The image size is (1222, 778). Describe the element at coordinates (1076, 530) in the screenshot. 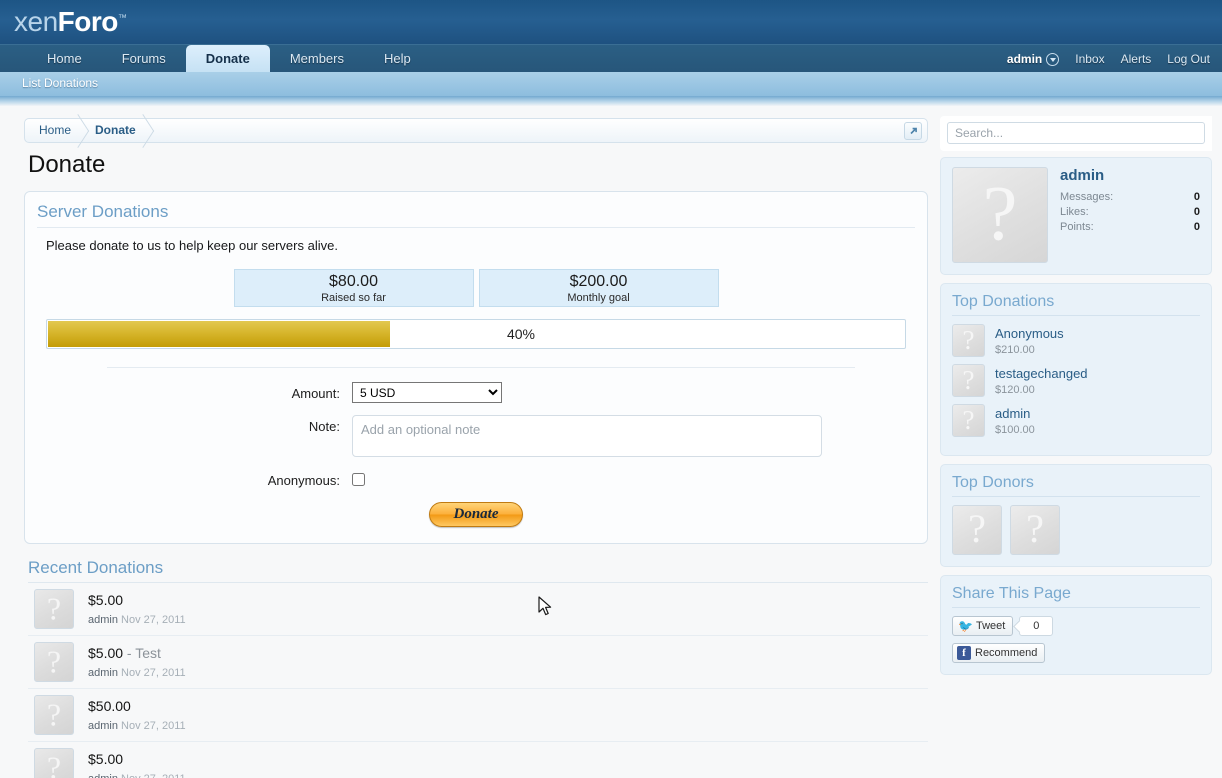

I see `top-donors-avatars` at that location.